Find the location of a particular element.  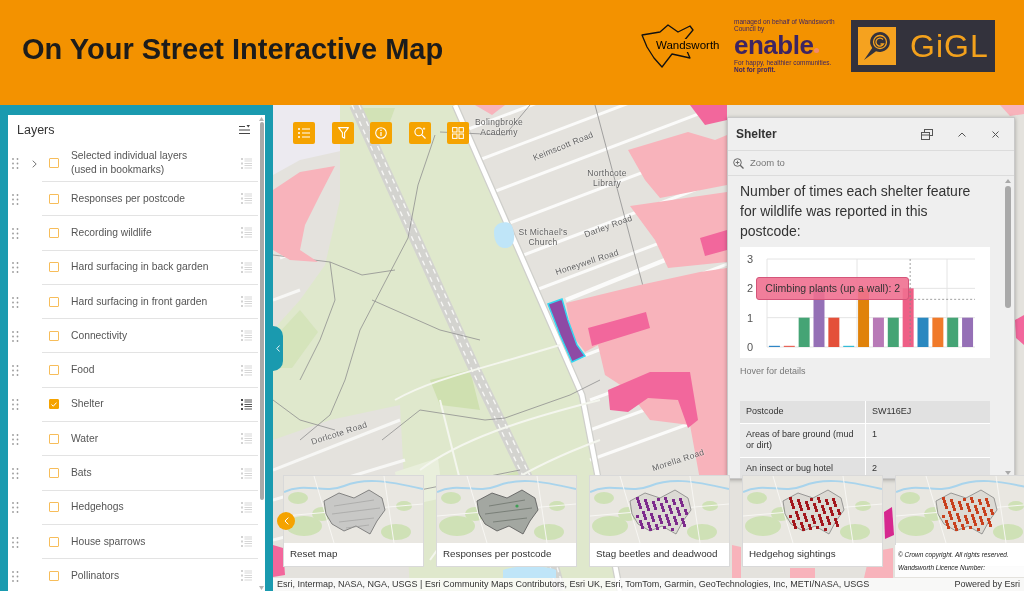

layer-label: Recording wildlife is located at coordinates (111, 232).